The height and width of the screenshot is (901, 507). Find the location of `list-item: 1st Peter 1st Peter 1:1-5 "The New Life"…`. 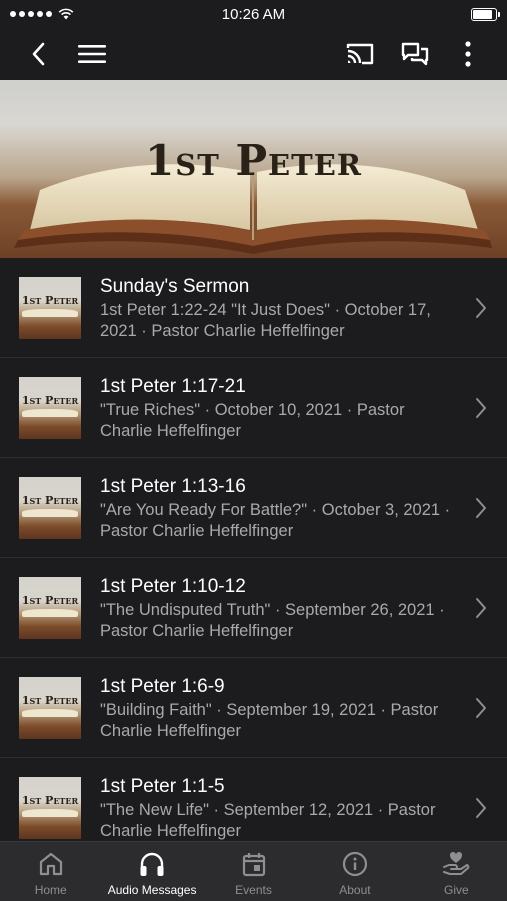

list-item: 1st Peter 1st Peter 1:1-5 "The New Life"… is located at coordinates (253, 799).